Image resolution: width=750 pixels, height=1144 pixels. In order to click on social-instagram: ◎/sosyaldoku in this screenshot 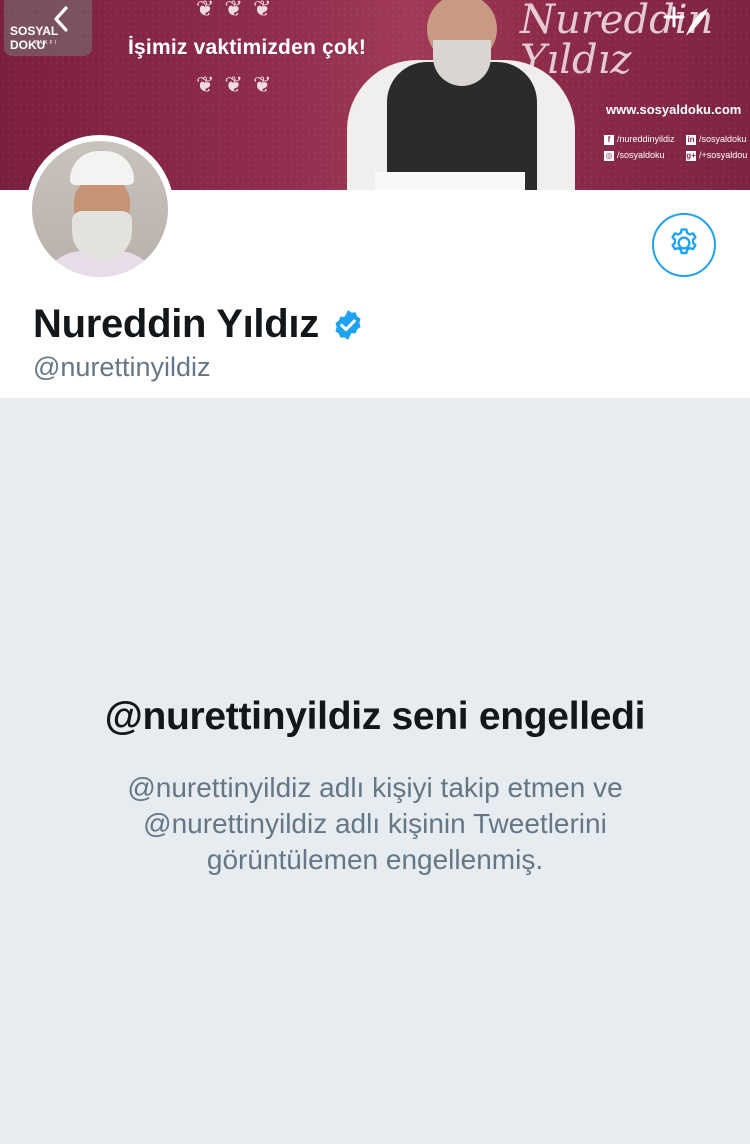, I will do `click(634, 155)`.